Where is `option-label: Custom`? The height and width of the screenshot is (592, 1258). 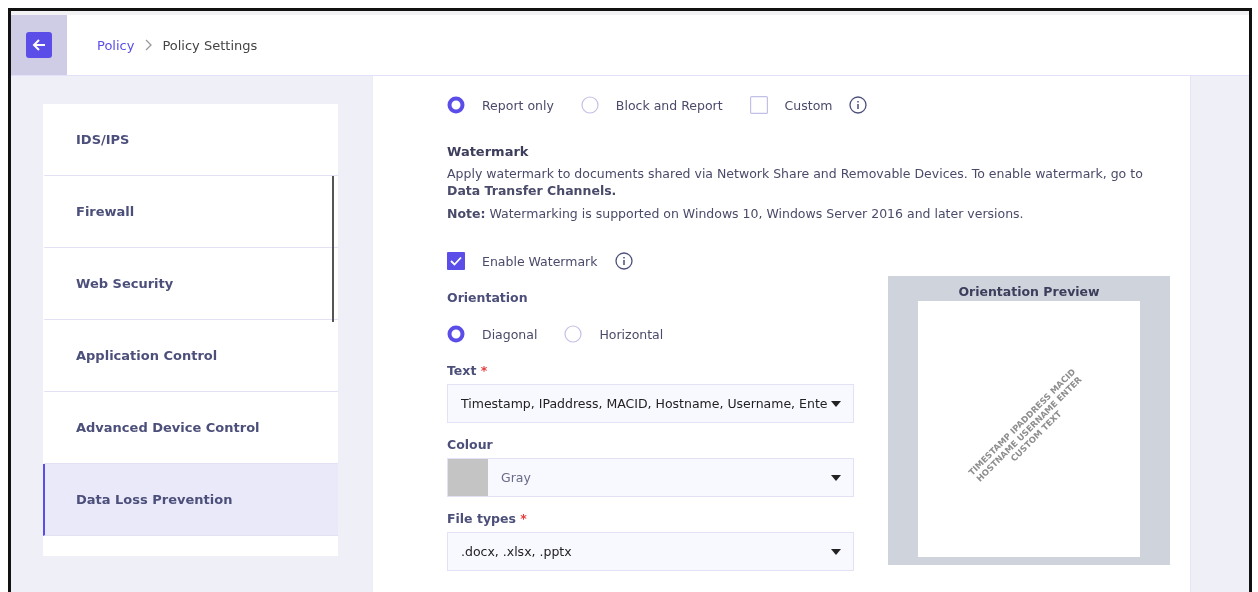
option-label: Custom is located at coordinates (808, 105).